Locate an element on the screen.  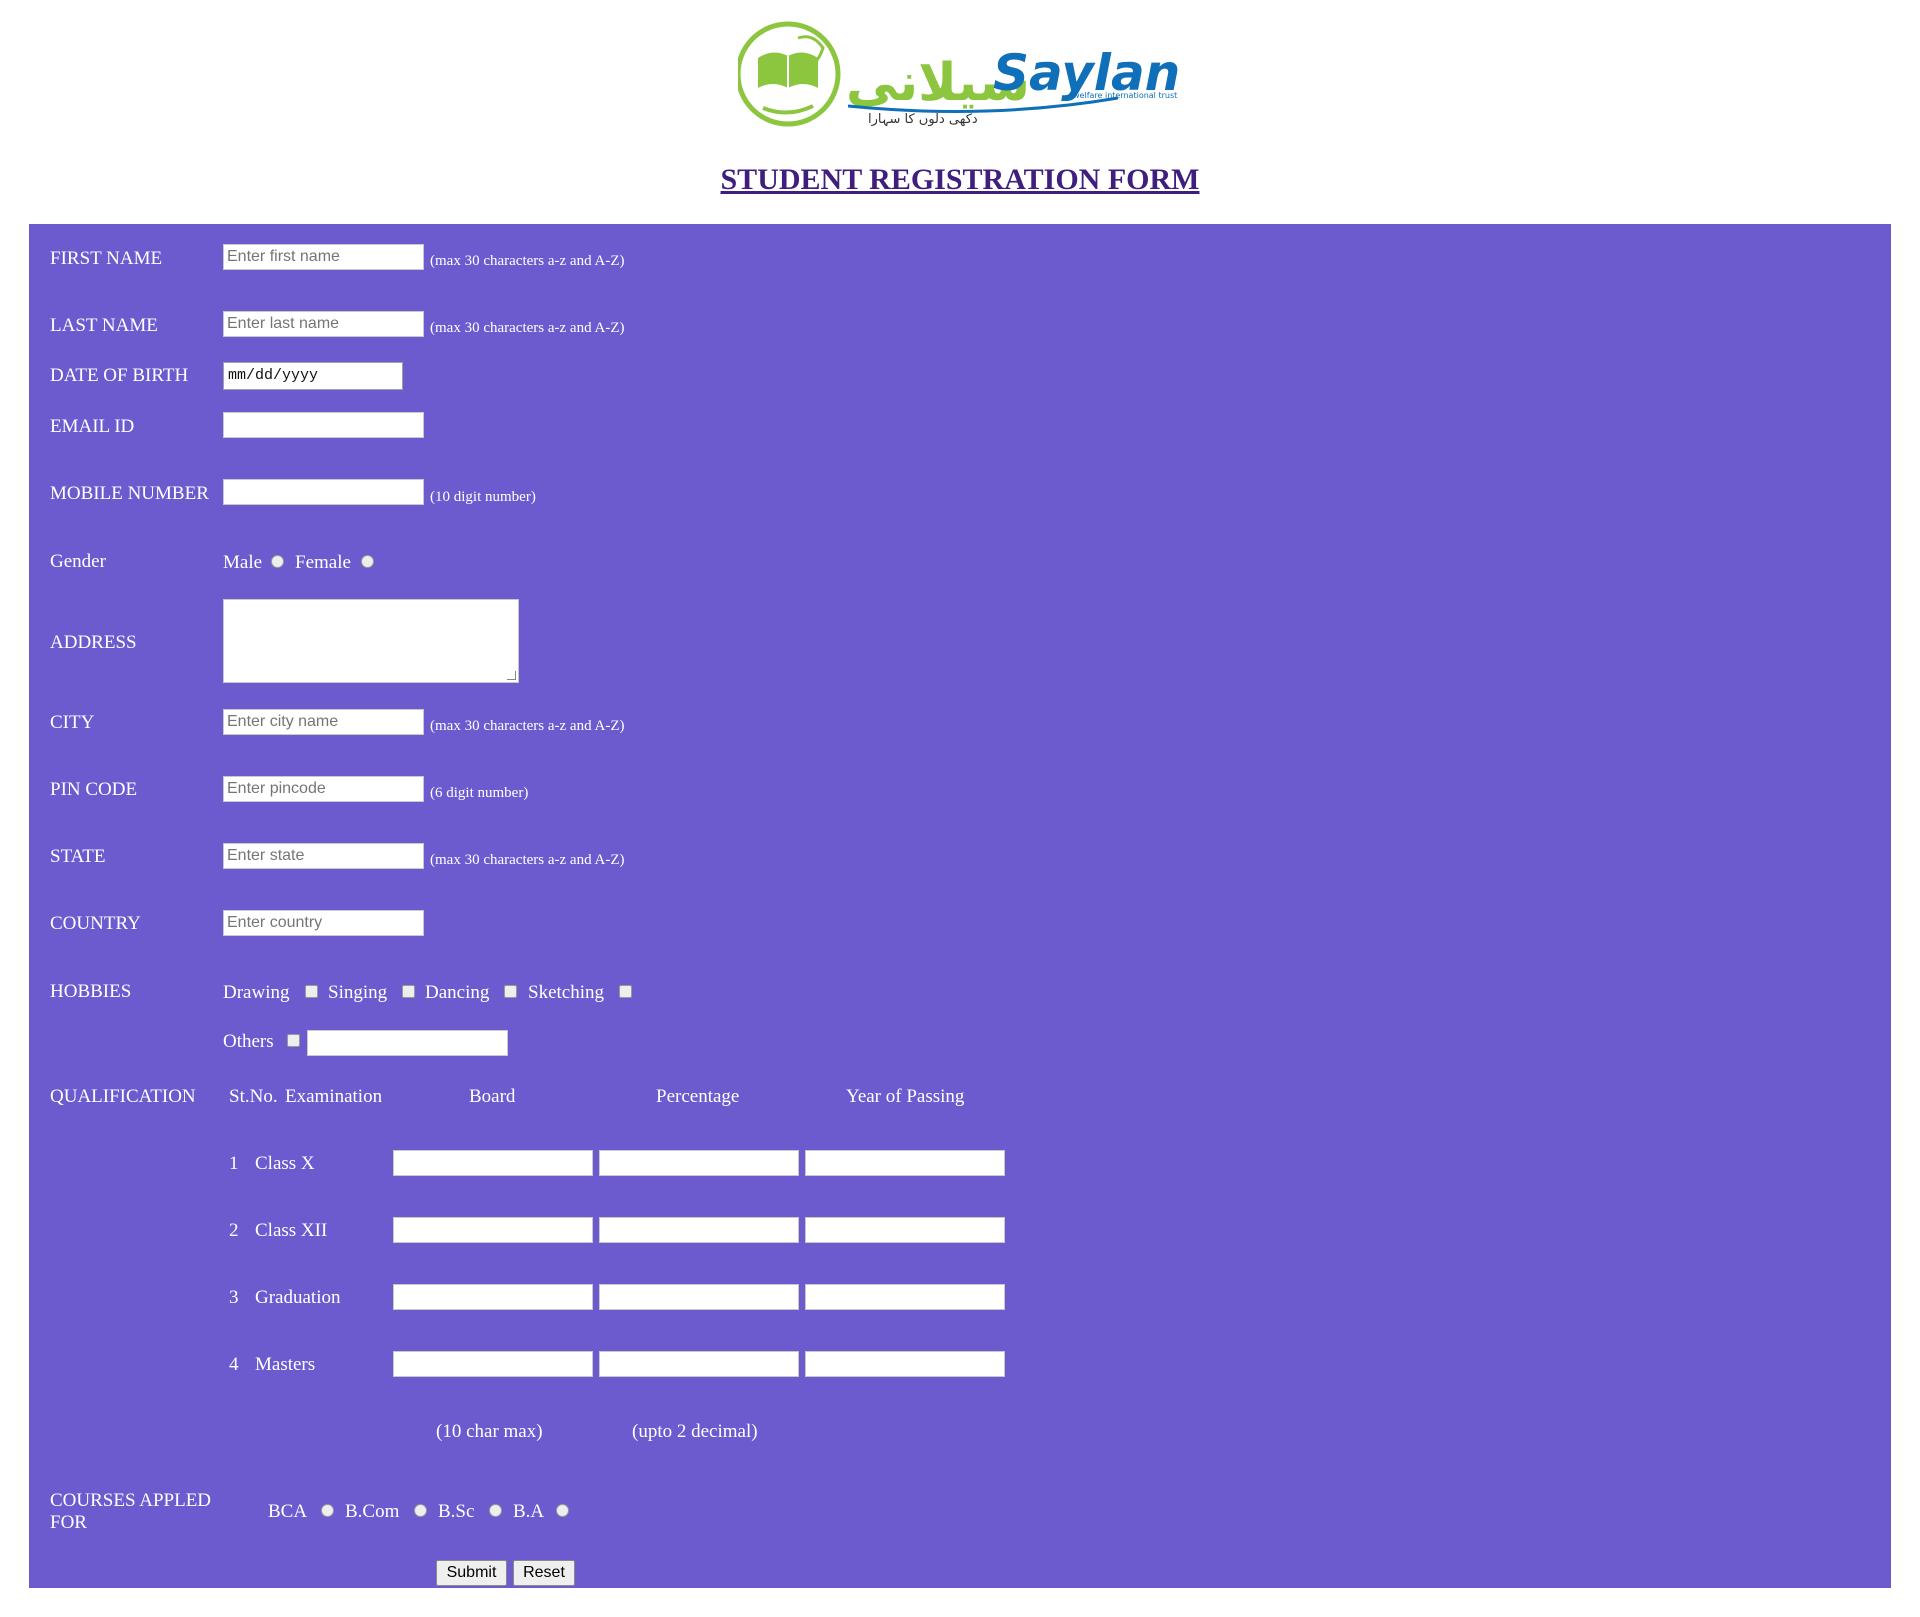
qual-header-percentage: Percentage is located at coordinates (698, 1096).